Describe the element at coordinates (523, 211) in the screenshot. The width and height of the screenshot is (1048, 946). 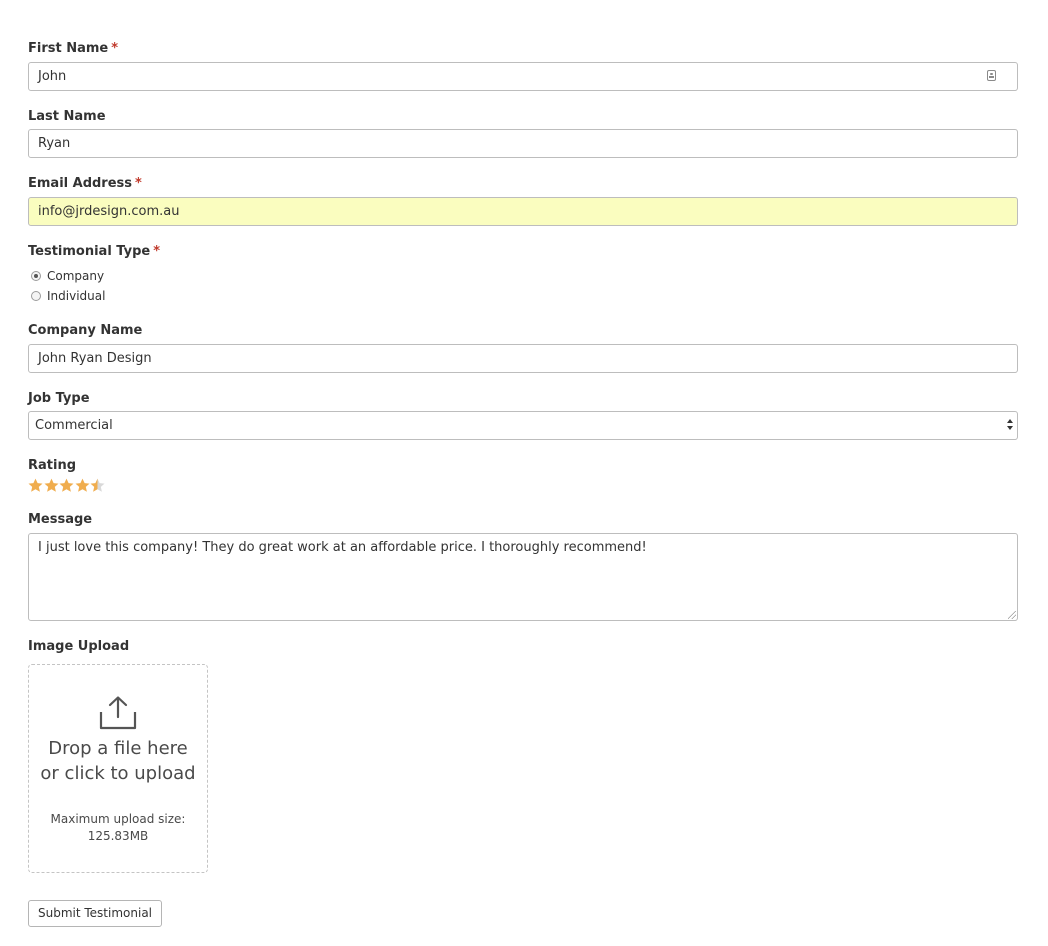
I see `email-input: info@jrdesign.com.au` at that location.